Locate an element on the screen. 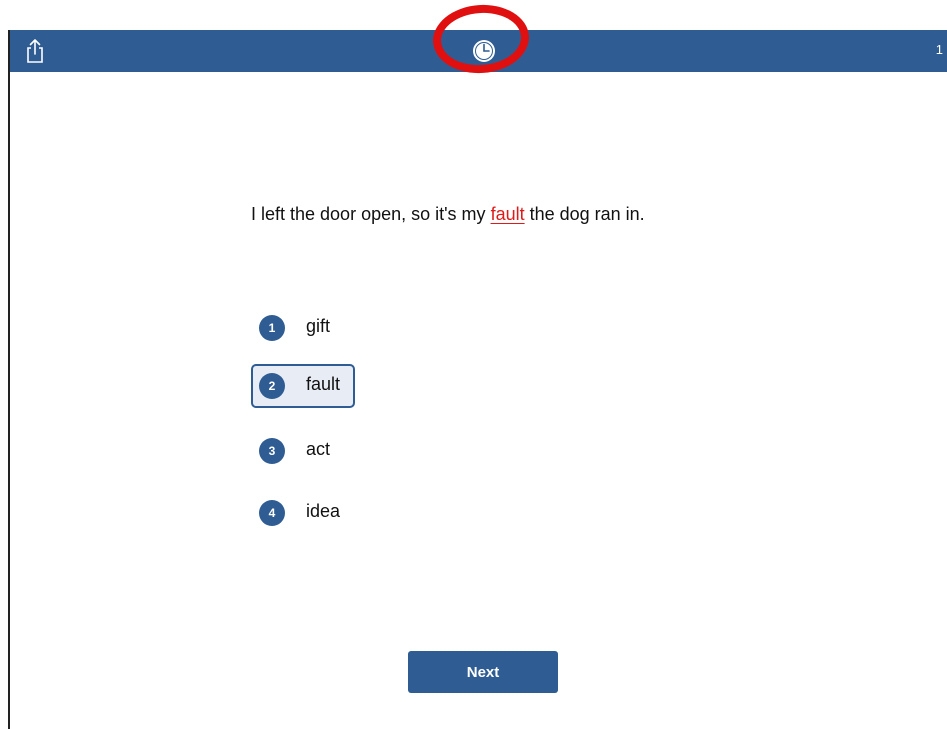 The width and height of the screenshot is (947, 729). option-label: gift is located at coordinates (318, 326).